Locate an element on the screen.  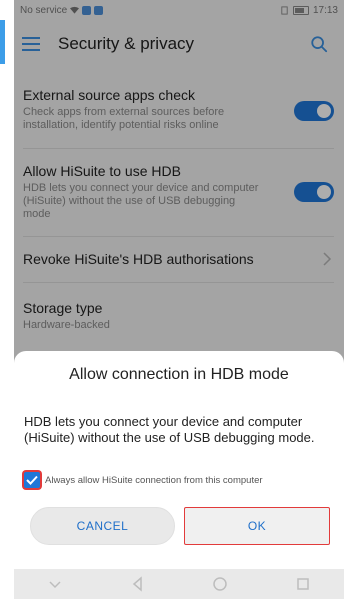
left-accent-bar is located at coordinates (2, 42).